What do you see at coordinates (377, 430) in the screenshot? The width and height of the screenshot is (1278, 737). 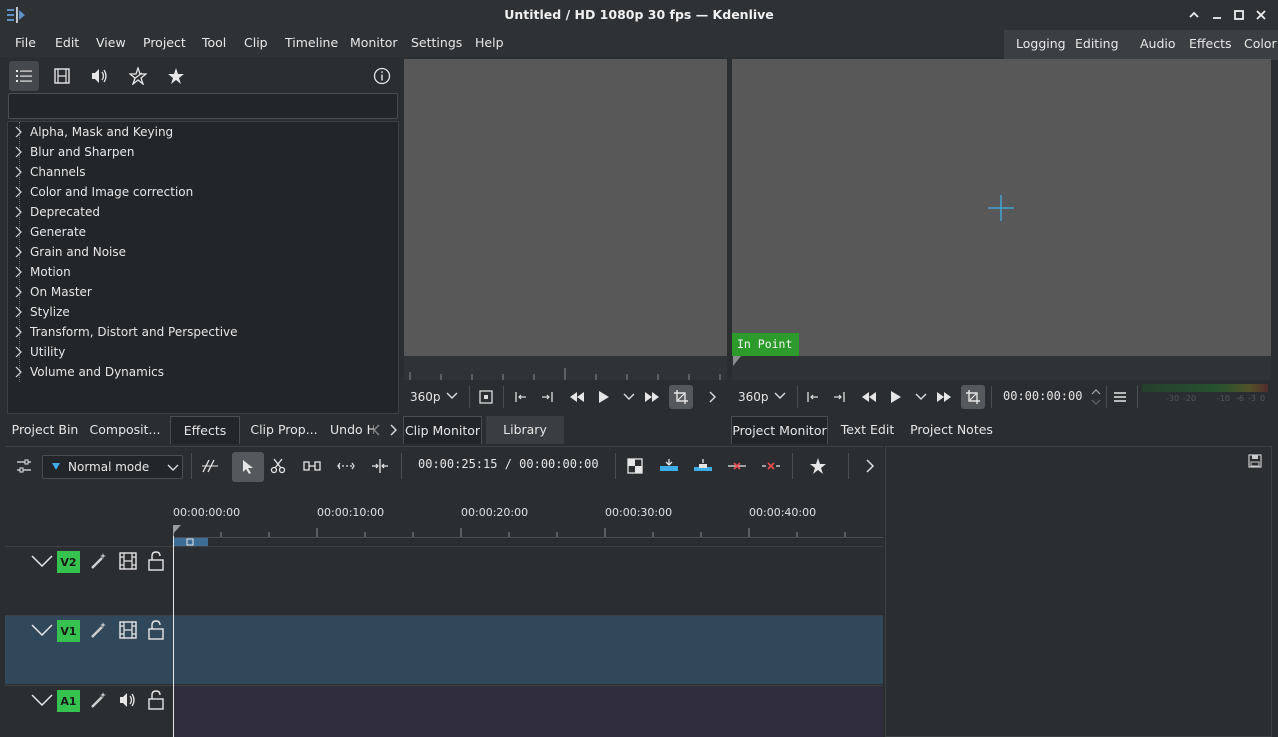 I see `chevron-left-icon` at bounding box center [377, 430].